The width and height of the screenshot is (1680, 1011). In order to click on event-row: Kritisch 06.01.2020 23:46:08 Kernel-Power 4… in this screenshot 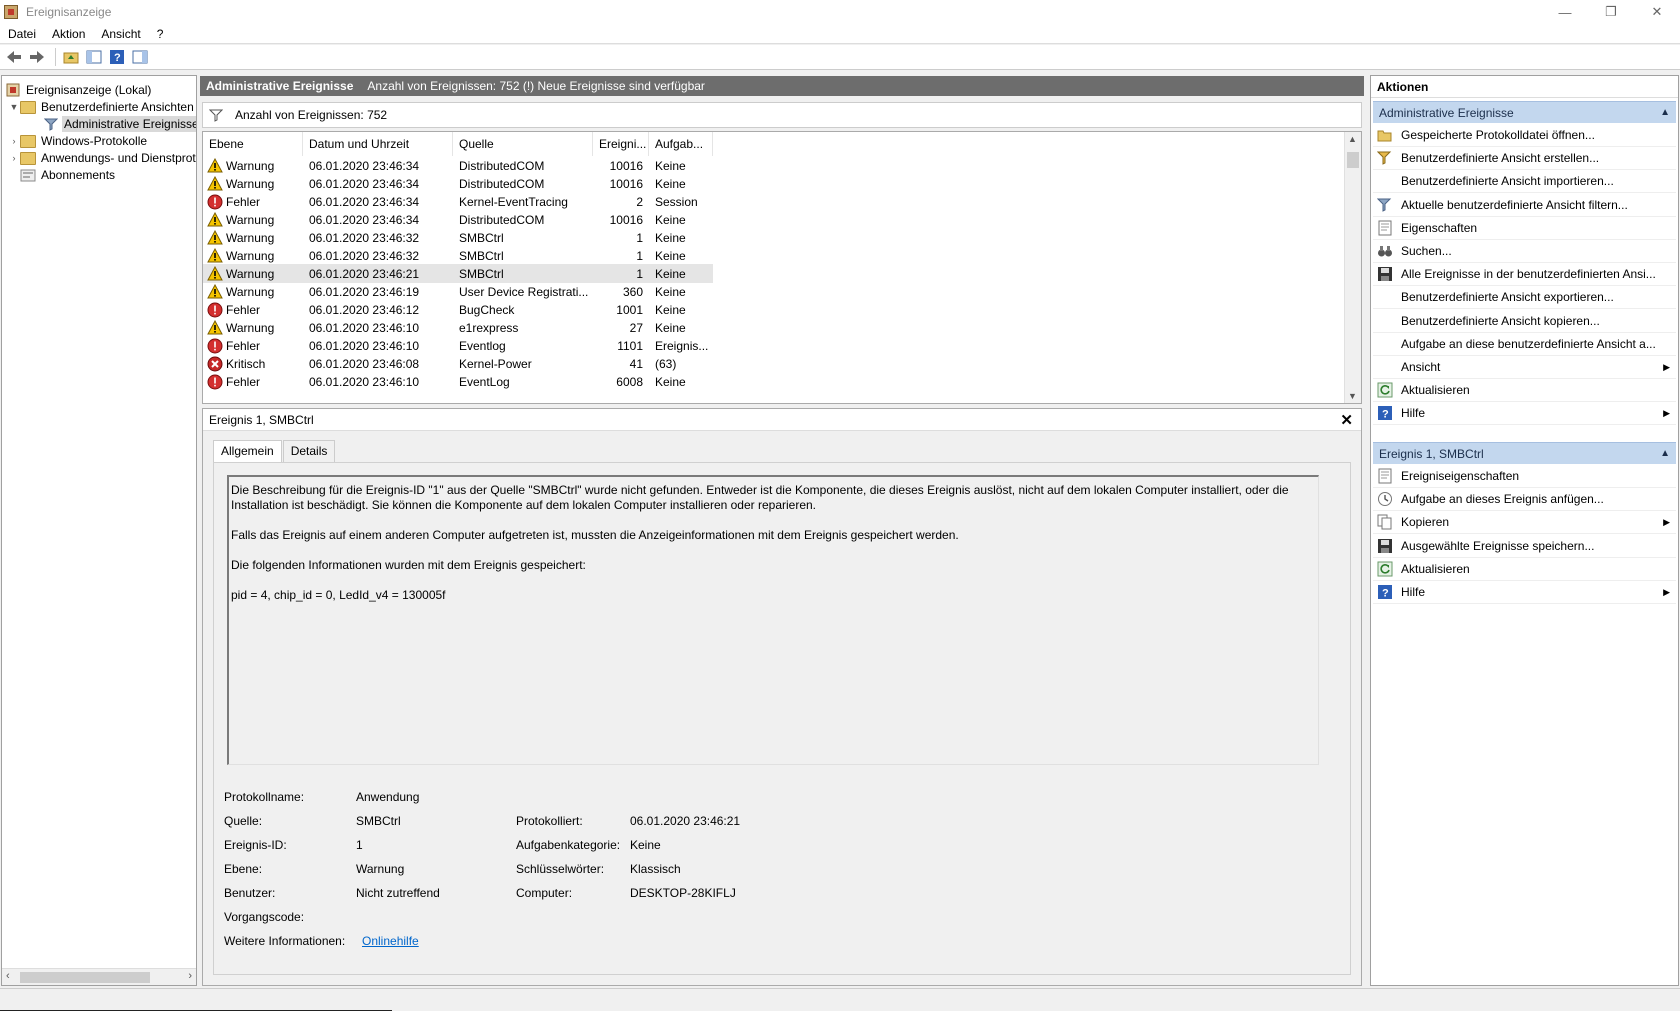, I will do `click(458, 363)`.